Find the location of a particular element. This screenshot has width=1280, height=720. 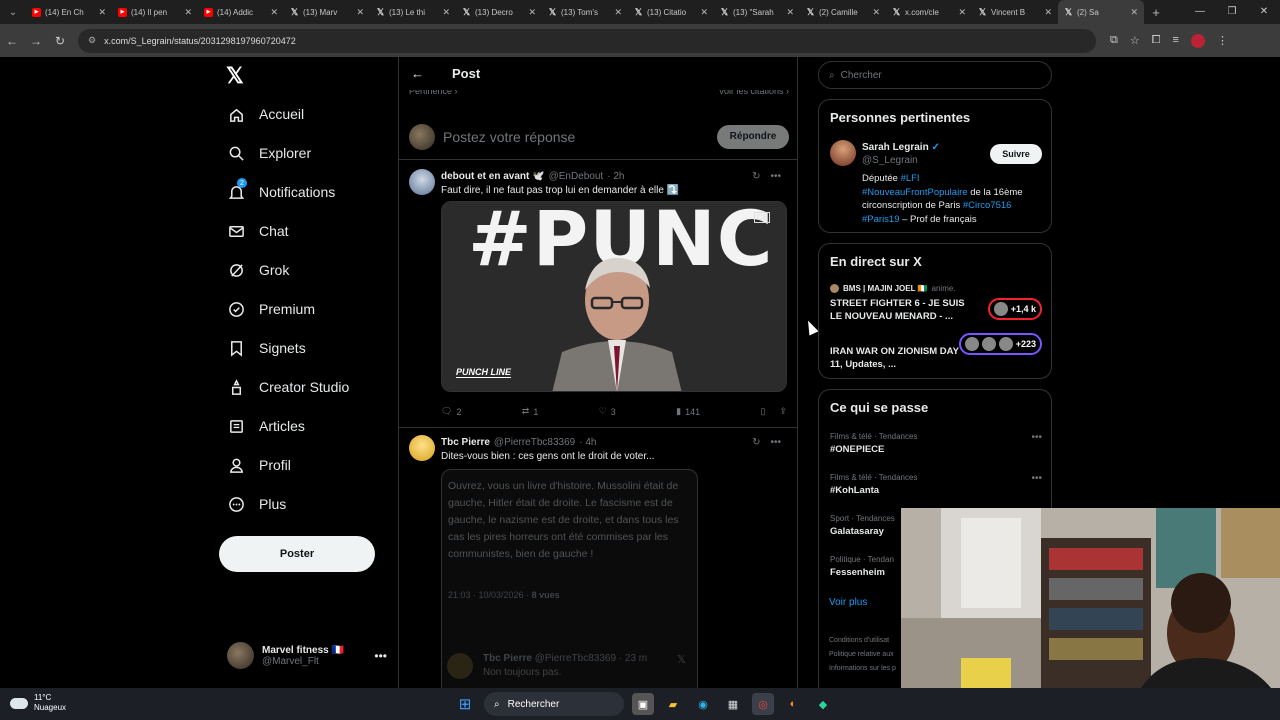

nav-item-chat: Chat is located at coordinates (258, 231).